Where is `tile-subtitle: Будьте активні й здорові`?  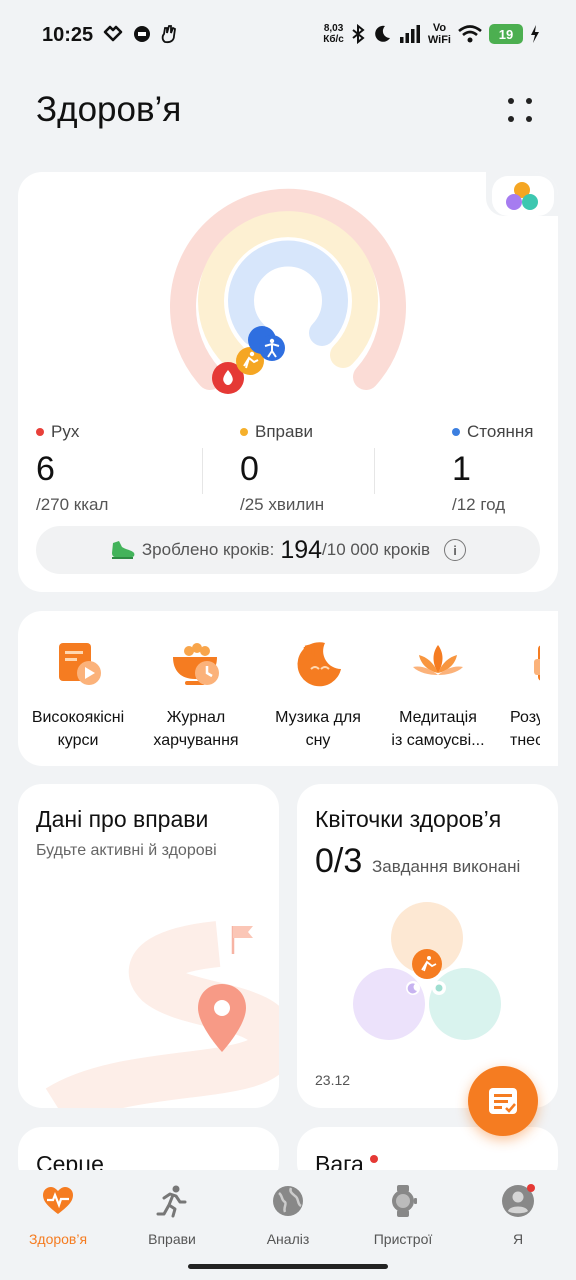
tile-subtitle: Будьте активні й здорові is located at coordinates (126, 850).